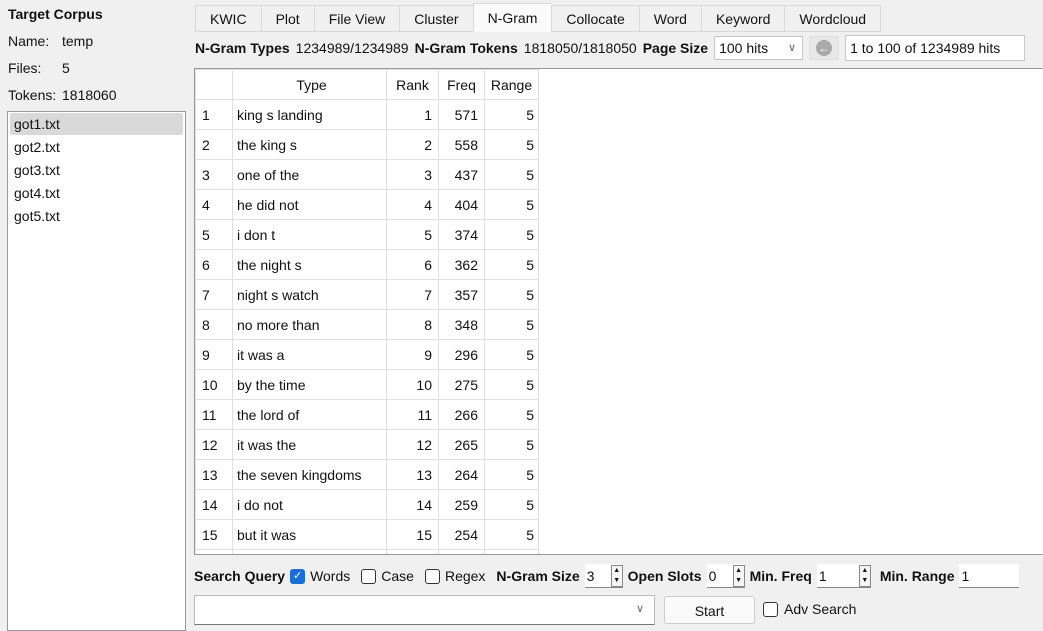  Describe the element at coordinates (759, 48) in the screenshot. I see `page-size-select: 100 hits ∨` at that location.